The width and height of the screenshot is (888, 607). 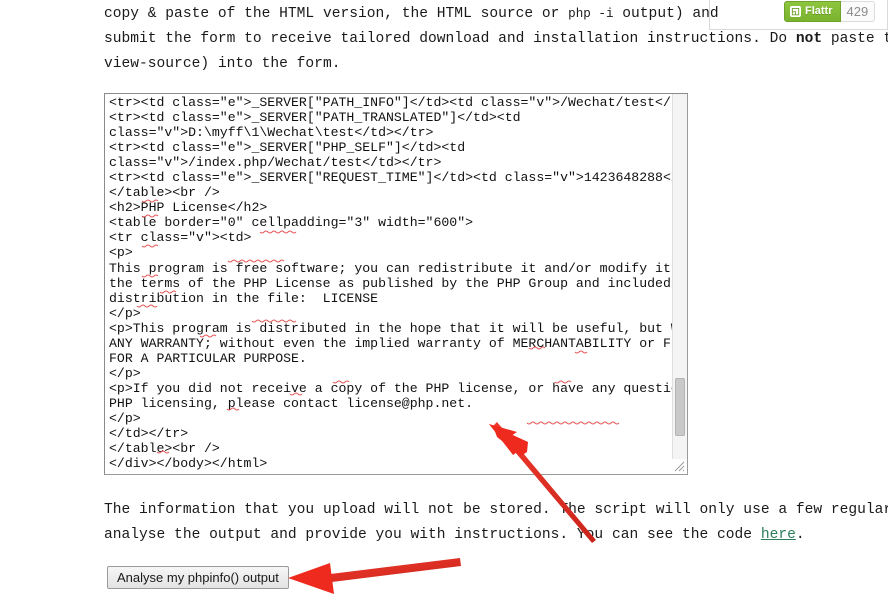 What do you see at coordinates (591, 14) in the screenshot?
I see `intro-inline-code: php -i` at bounding box center [591, 14].